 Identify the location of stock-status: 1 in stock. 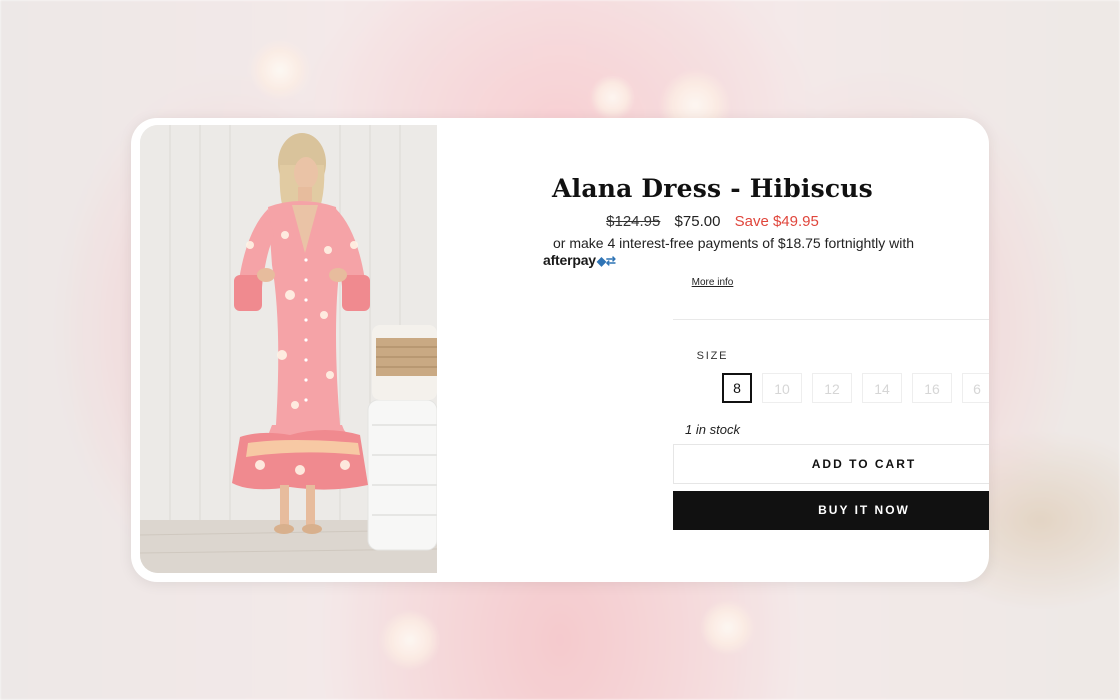
(712, 429).